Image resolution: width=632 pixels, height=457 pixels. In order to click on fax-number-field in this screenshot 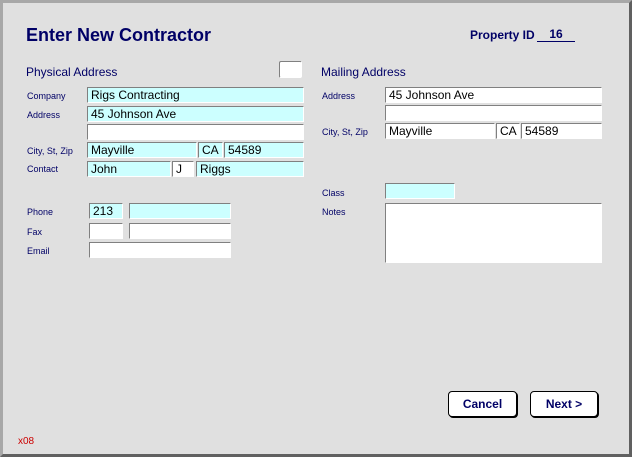, I will do `click(180, 231)`.